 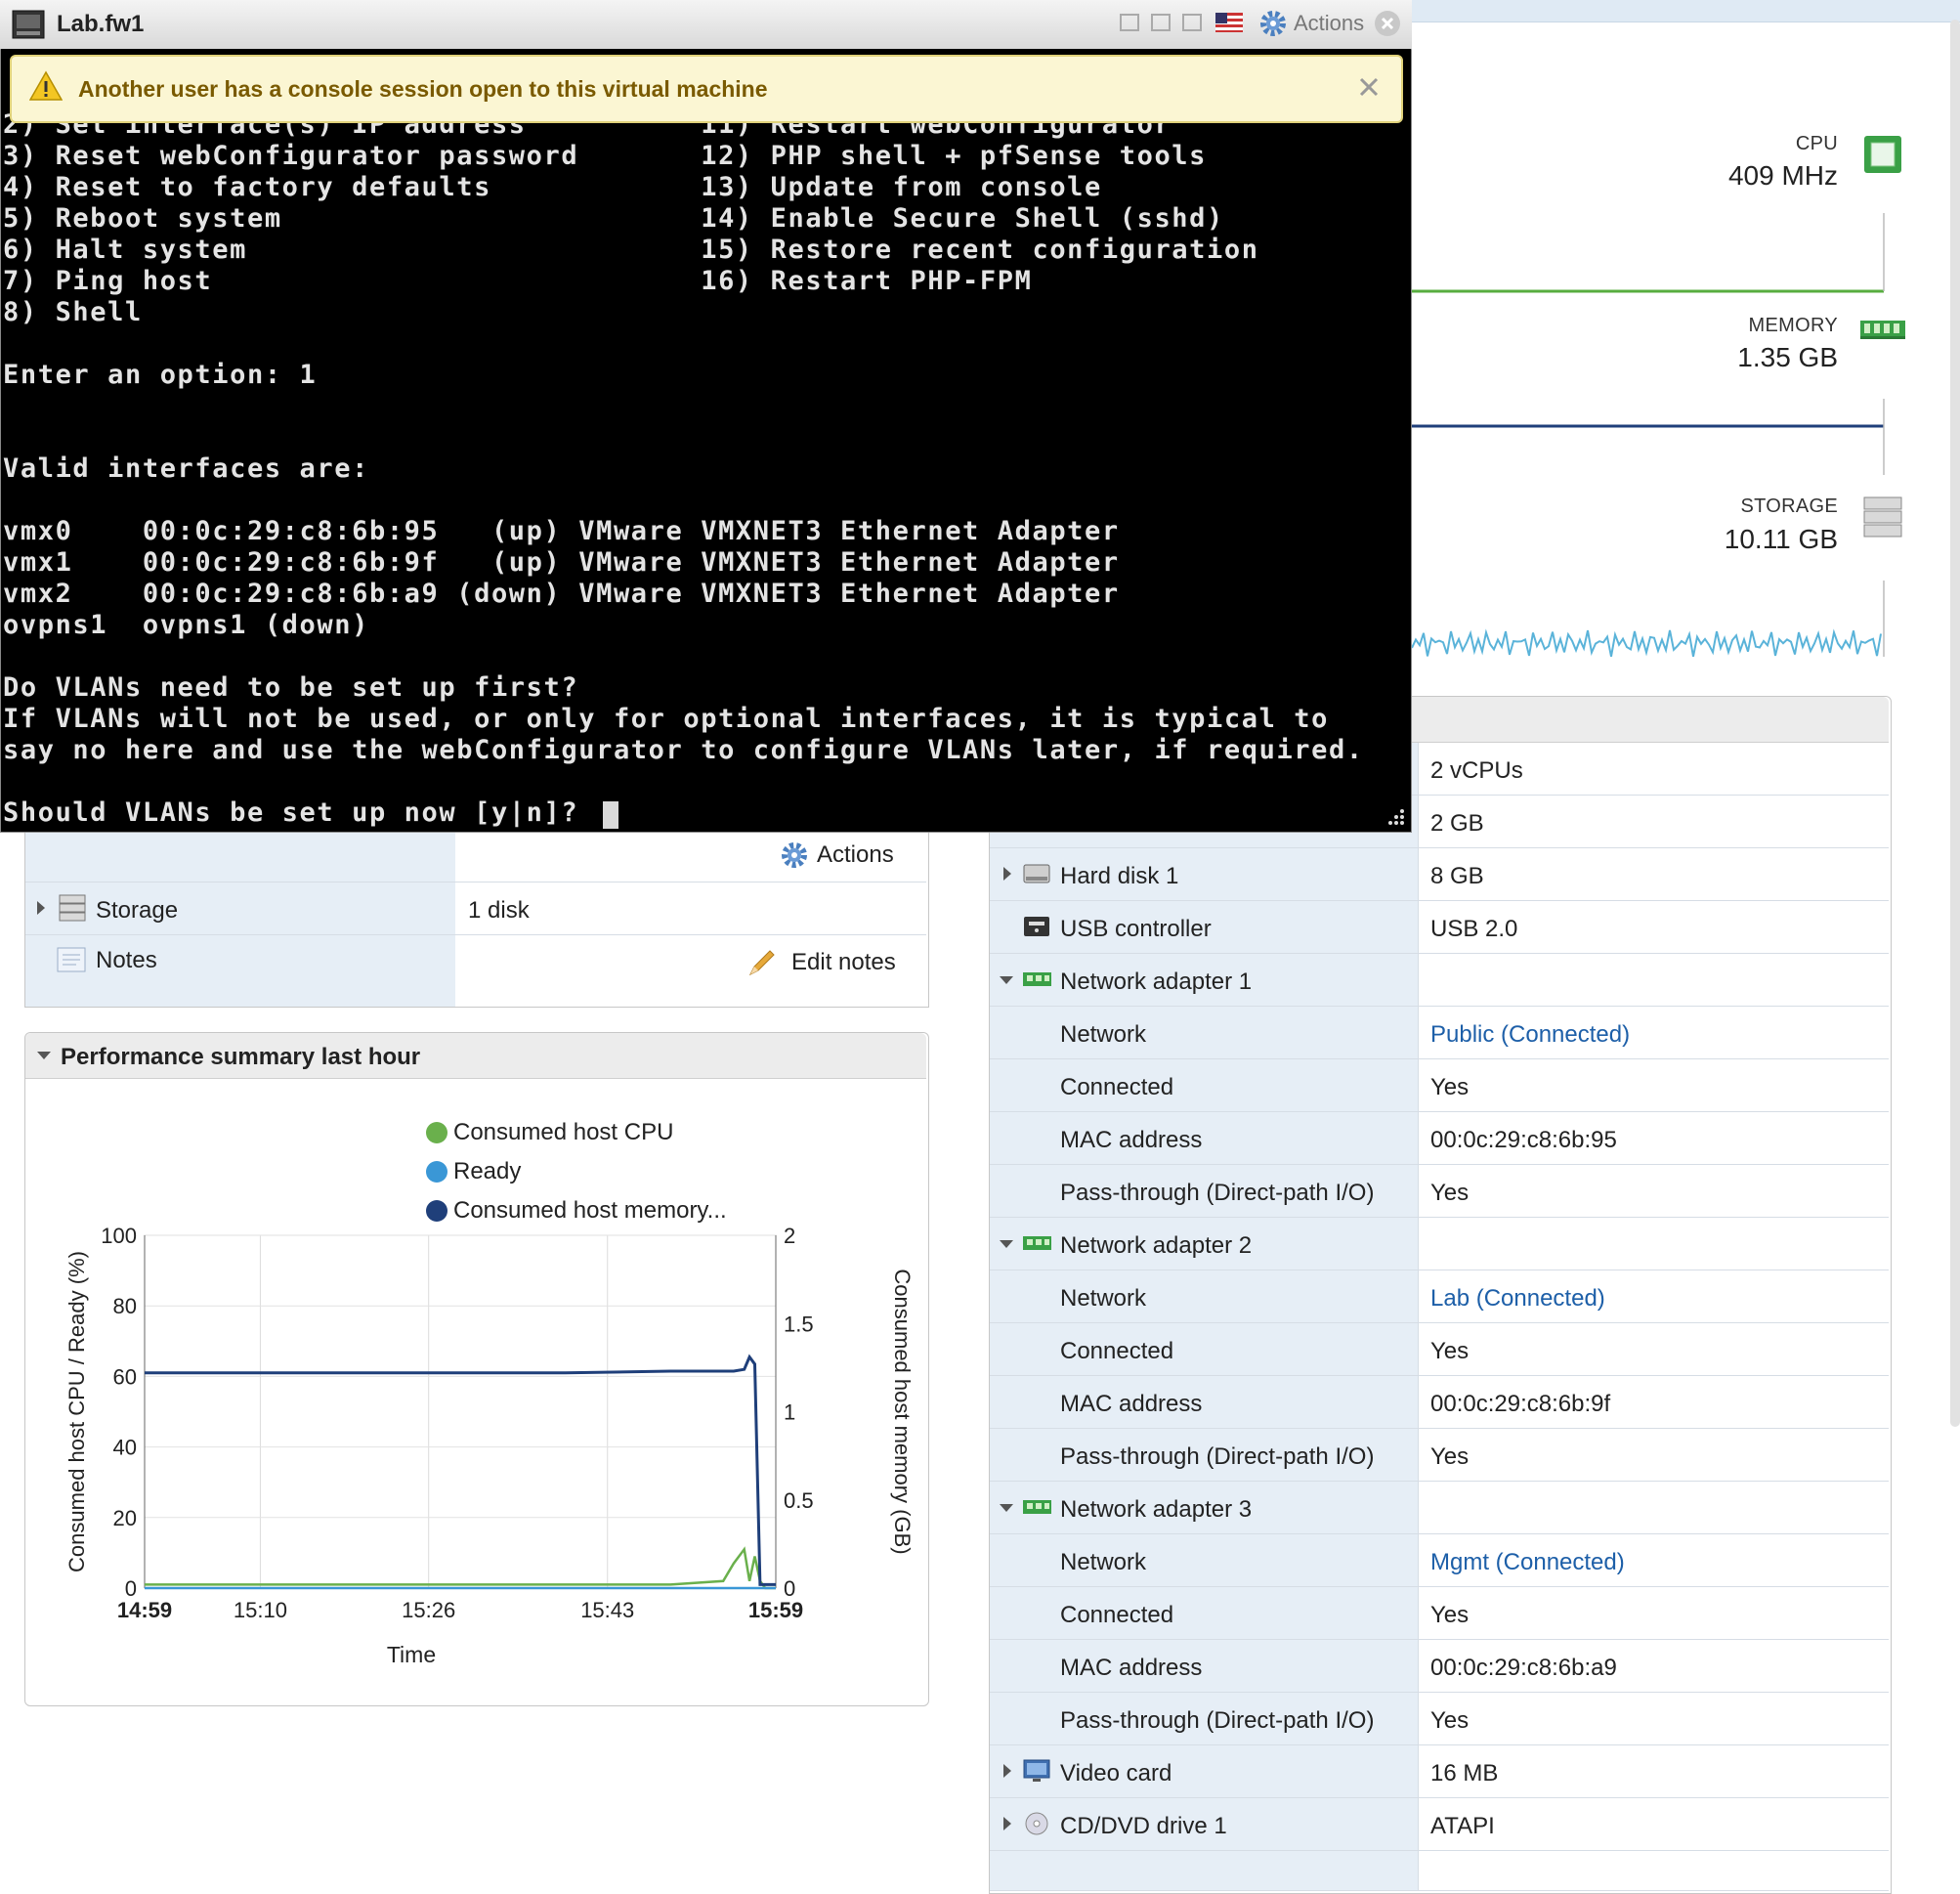 What do you see at coordinates (1439, 980) in the screenshot?
I see `hardware-row: Network adapter 1` at bounding box center [1439, 980].